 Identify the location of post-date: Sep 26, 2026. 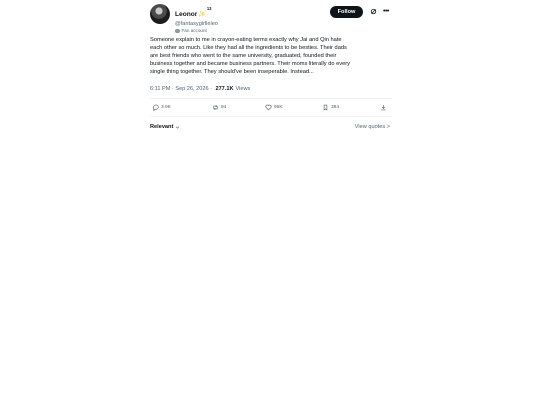
(191, 89).